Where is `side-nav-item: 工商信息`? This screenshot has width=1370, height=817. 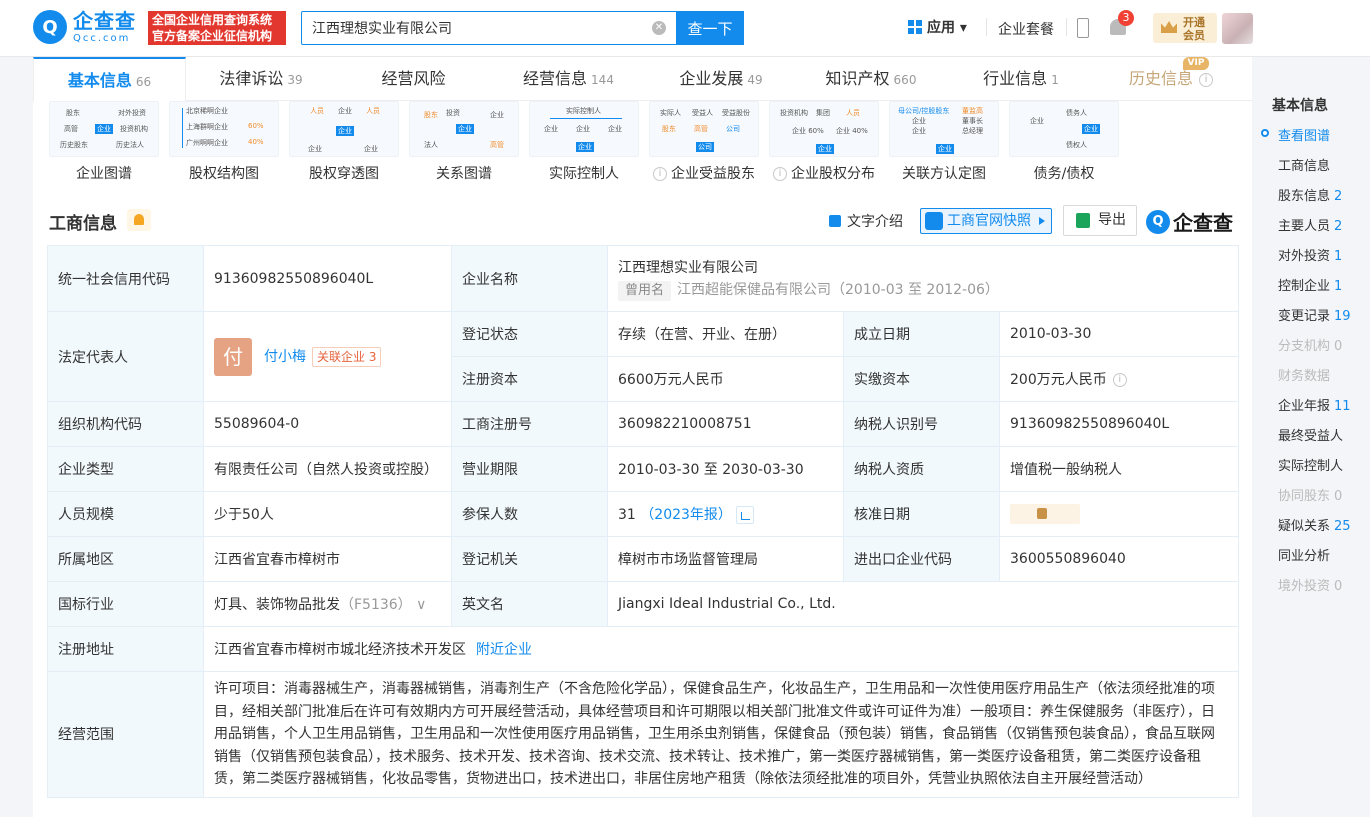
side-nav-item: 工商信息 is located at coordinates (1304, 164).